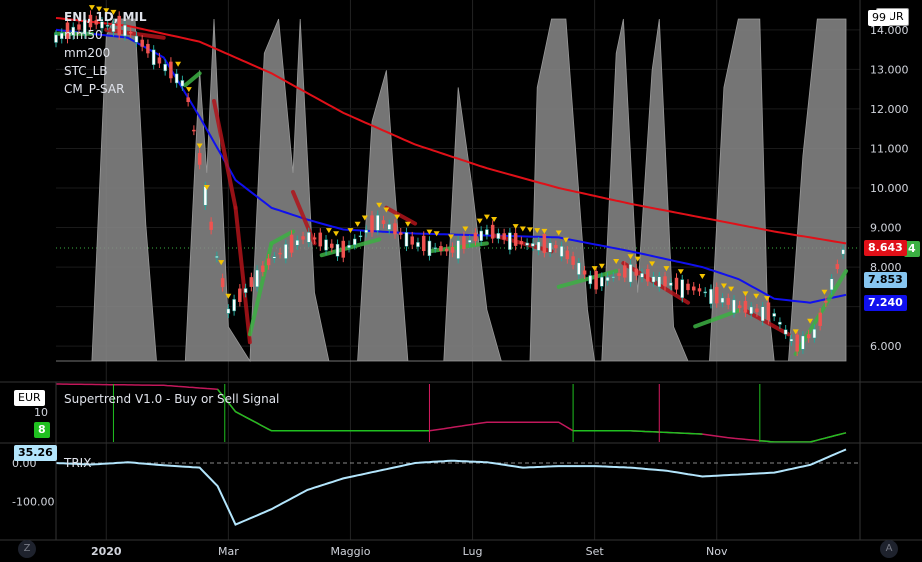 This screenshot has width=922, height=562. Describe the element at coordinates (886, 228) in the screenshot. I see `price-tick-label: 9.000` at that location.